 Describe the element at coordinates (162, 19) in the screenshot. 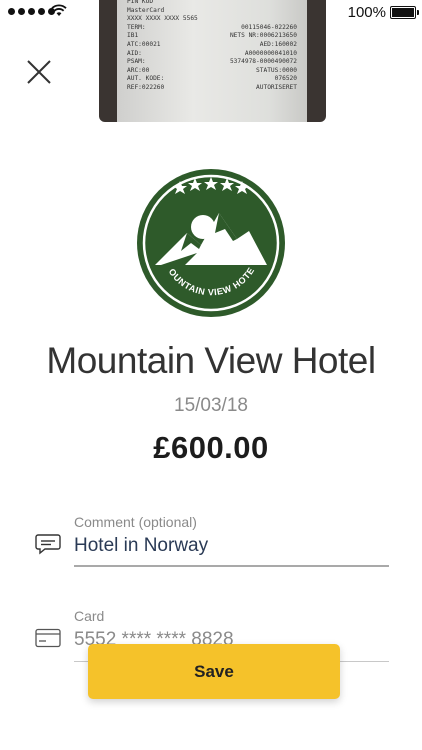

I see `receipt-line: XXXX XXXX XXXX 5565` at that location.